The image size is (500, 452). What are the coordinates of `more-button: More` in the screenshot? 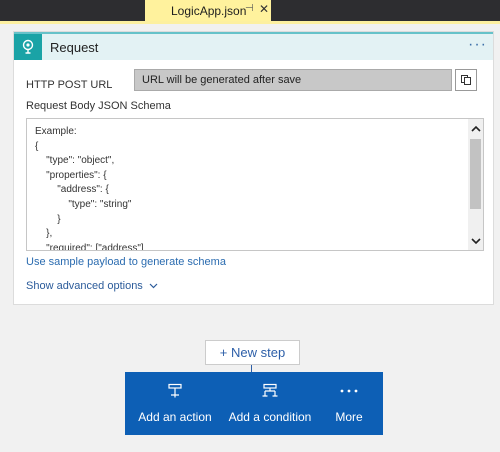 It's located at (349, 403).